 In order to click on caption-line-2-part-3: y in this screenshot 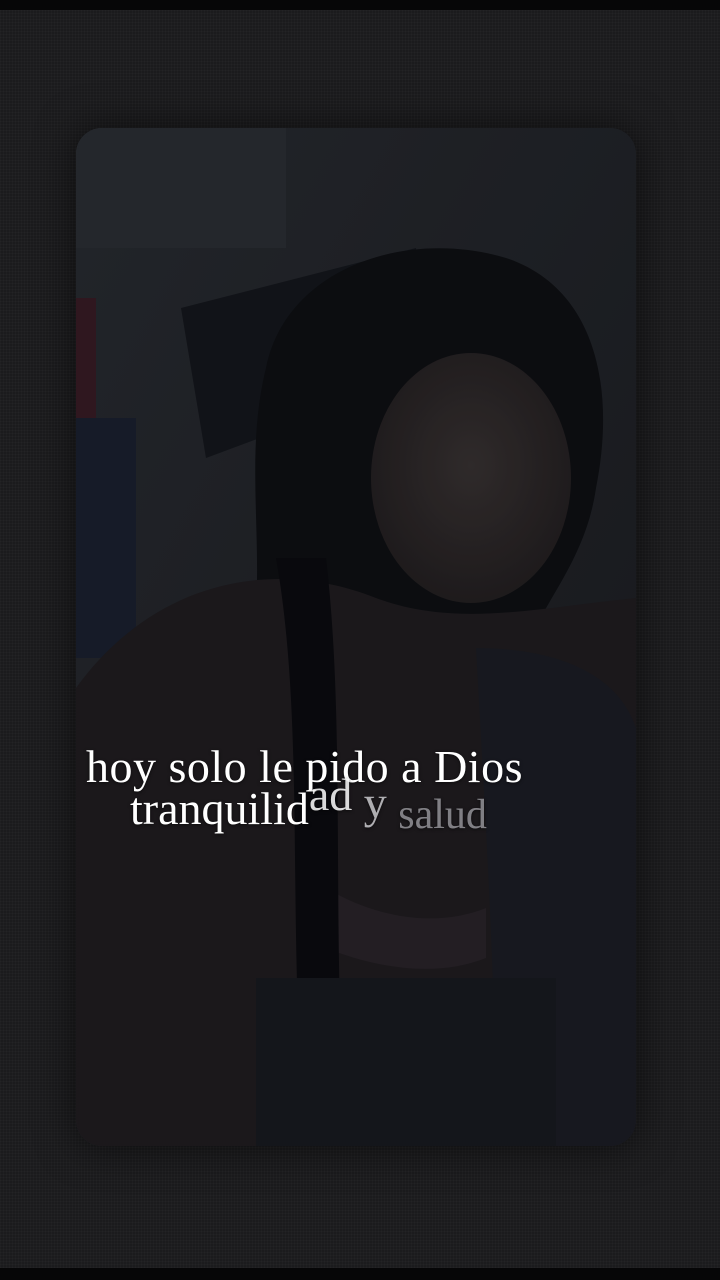, I will do `click(375, 802)`.